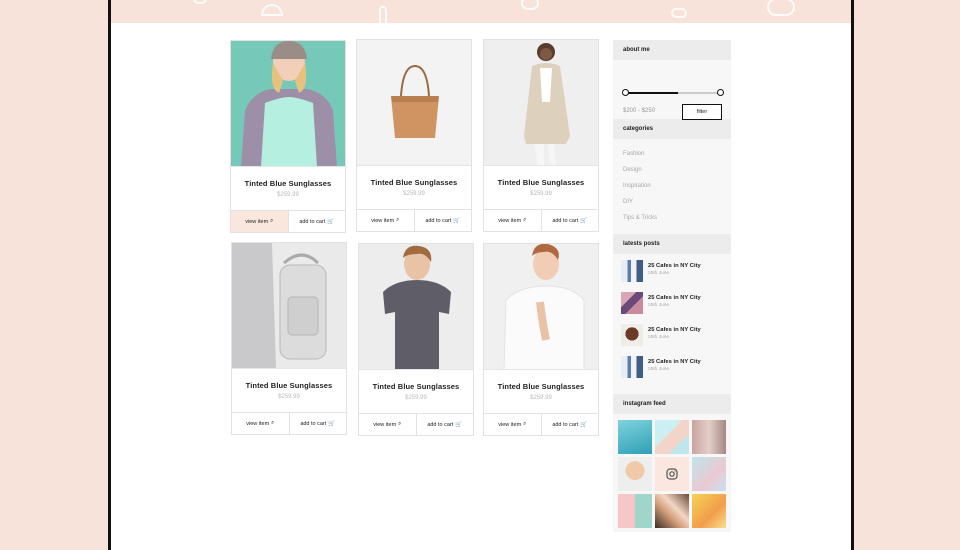 This screenshot has height=550, width=960. I want to click on product-image-white-shirt, so click(541, 307).